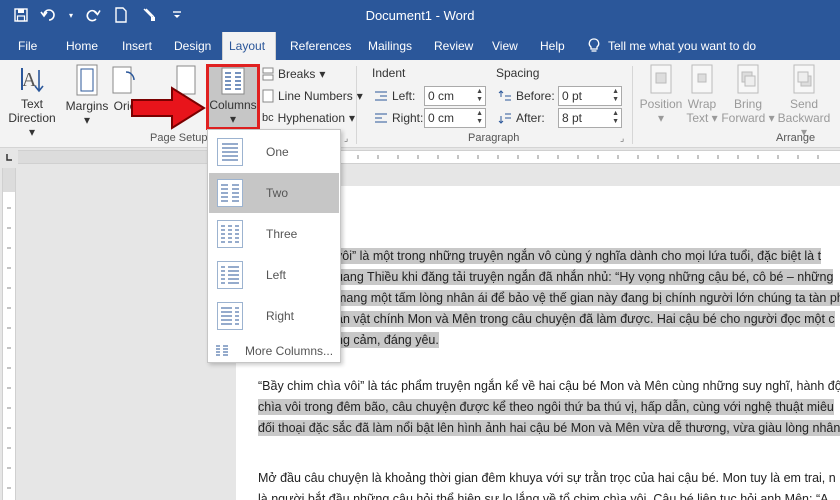 The height and width of the screenshot is (500, 840). I want to click on text-direction-icon: A, so click(32, 80).